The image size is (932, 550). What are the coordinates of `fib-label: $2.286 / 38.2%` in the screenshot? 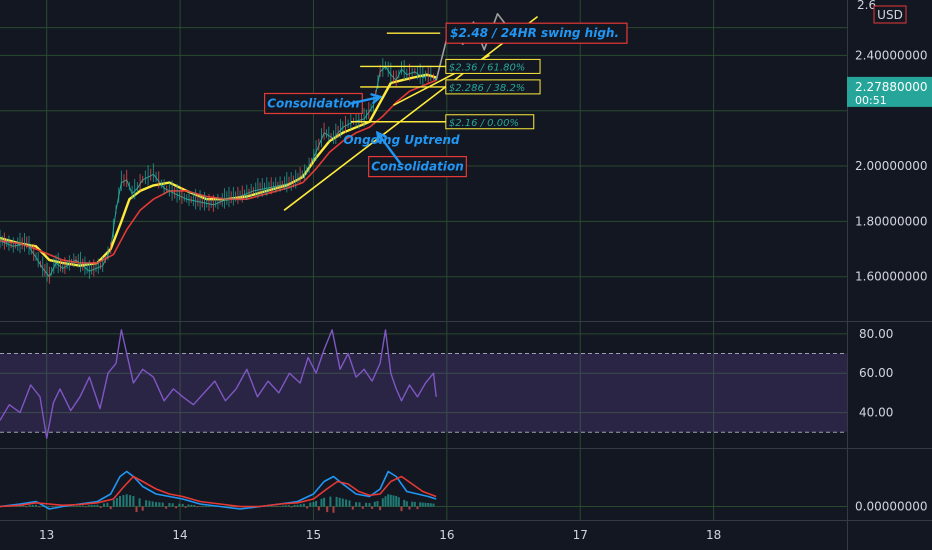 It's located at (487, 88).